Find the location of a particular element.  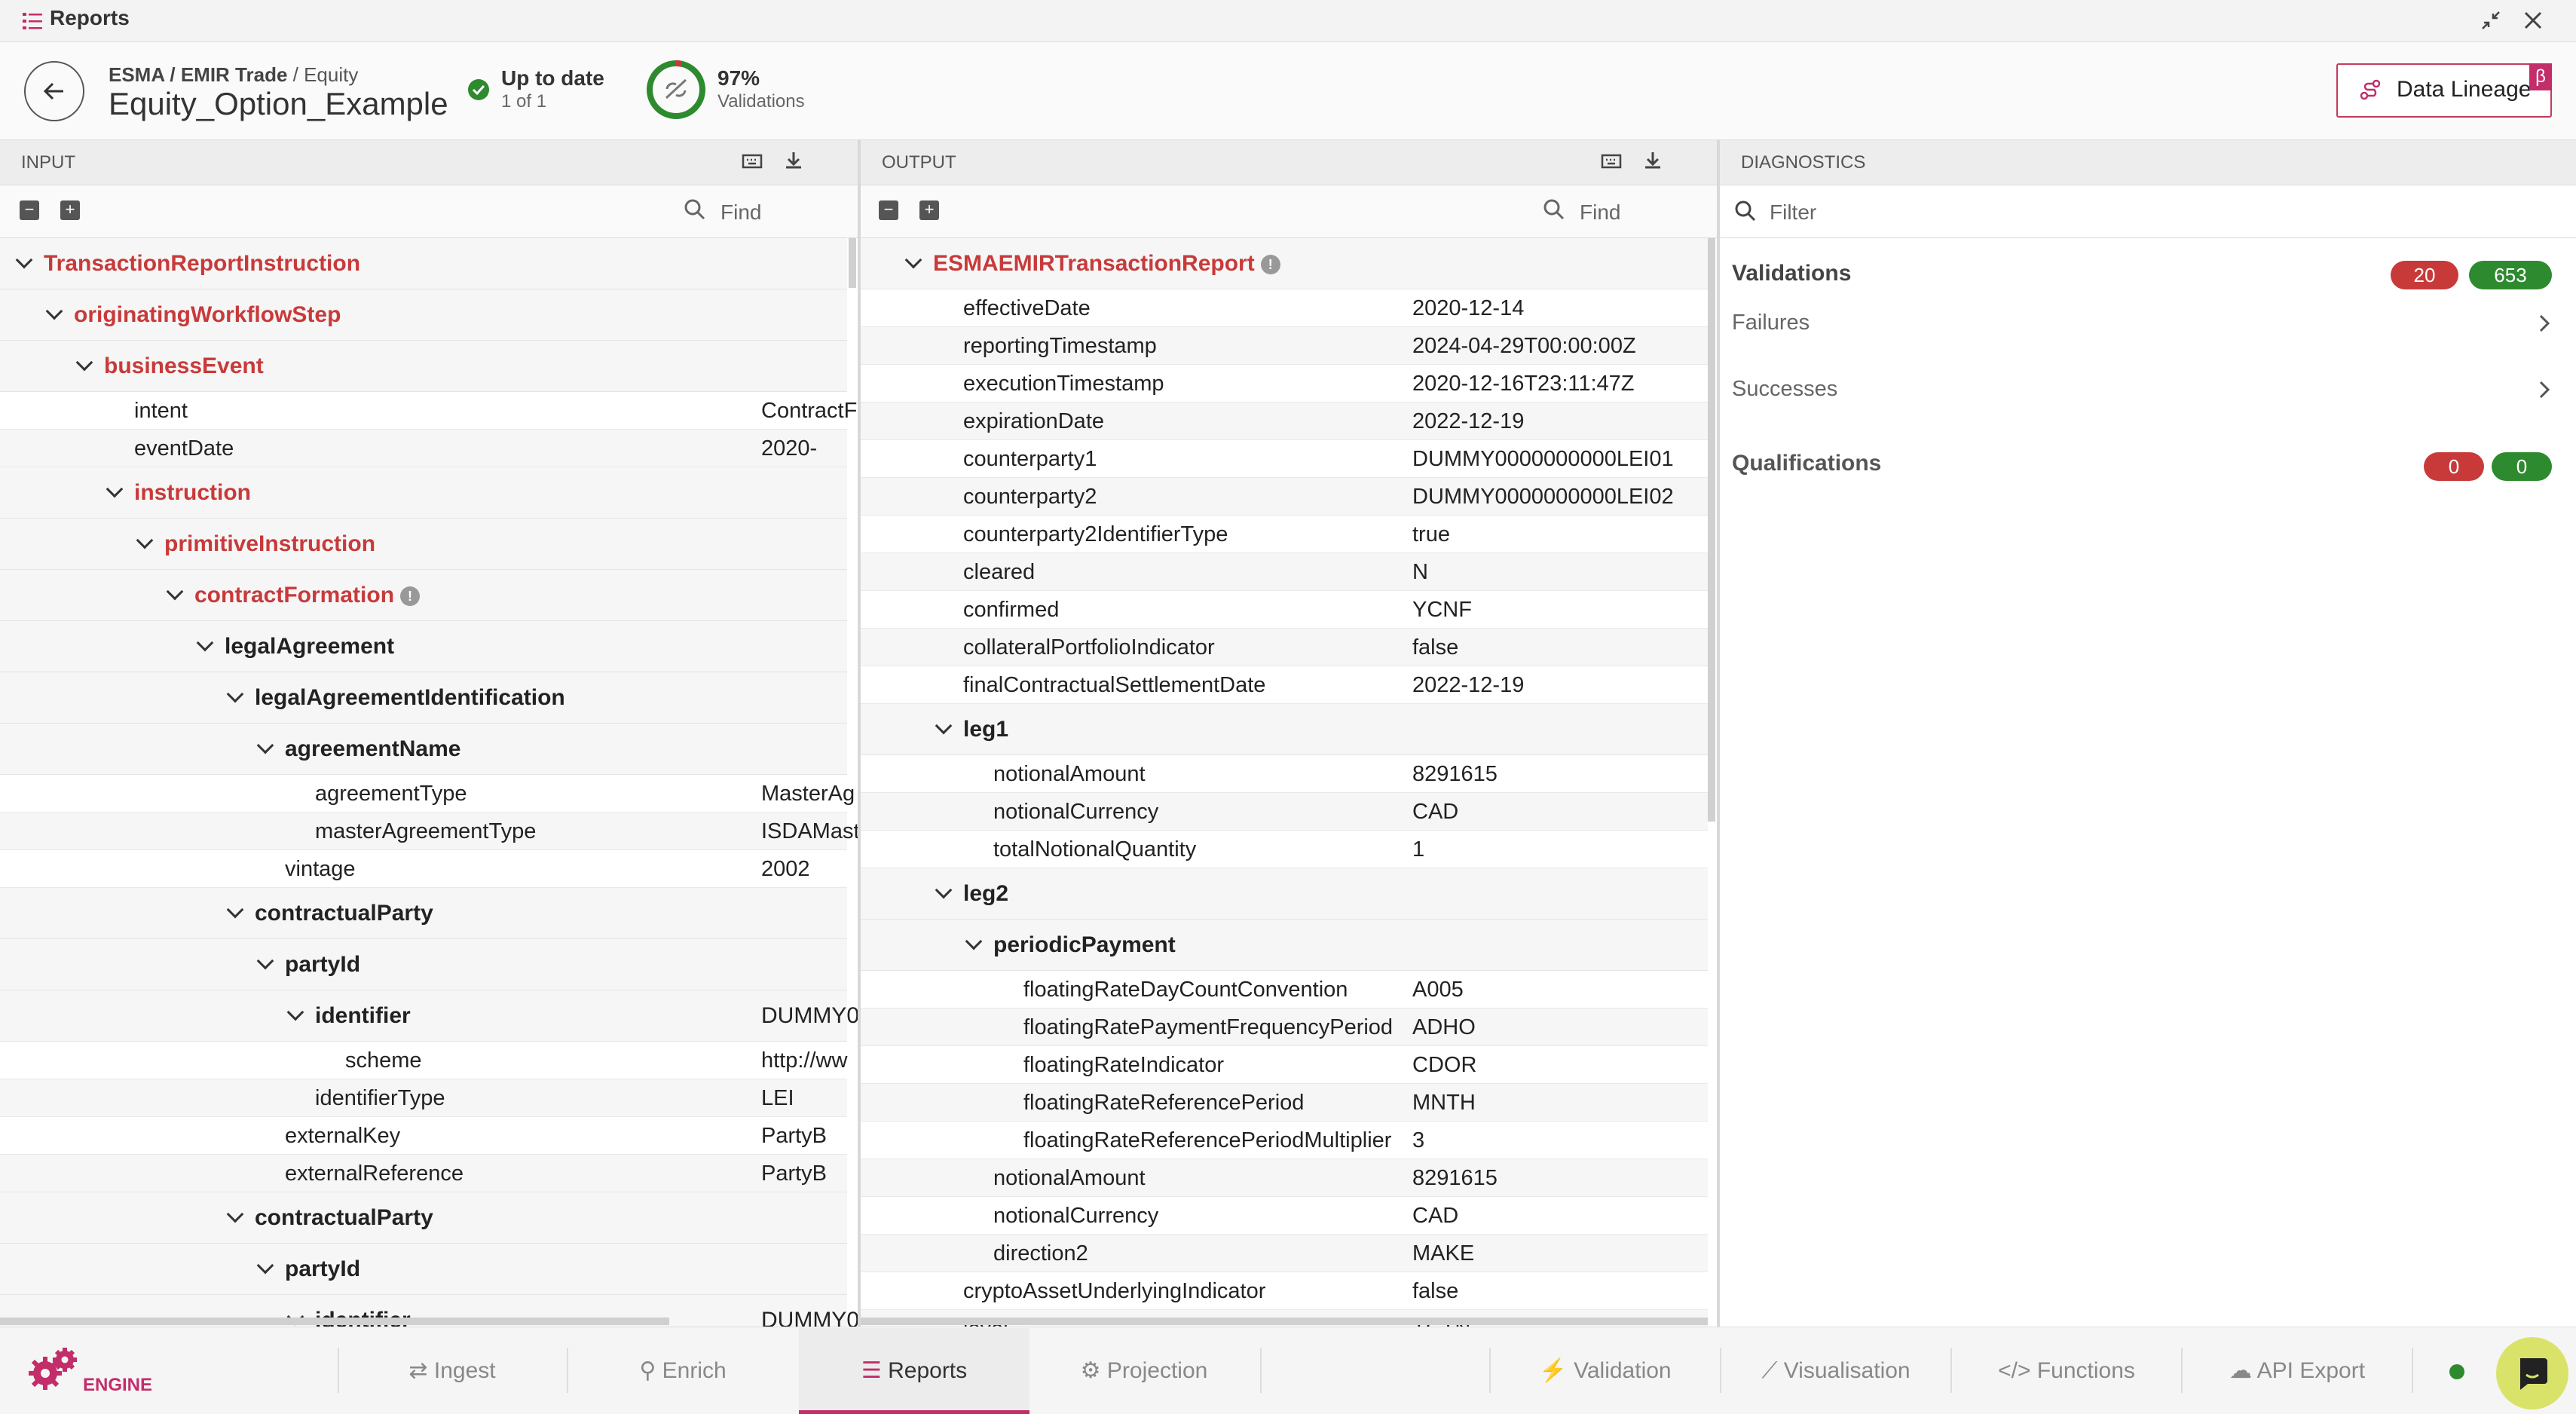

field-label: expirationDate is located at coordinates (1033, 421).